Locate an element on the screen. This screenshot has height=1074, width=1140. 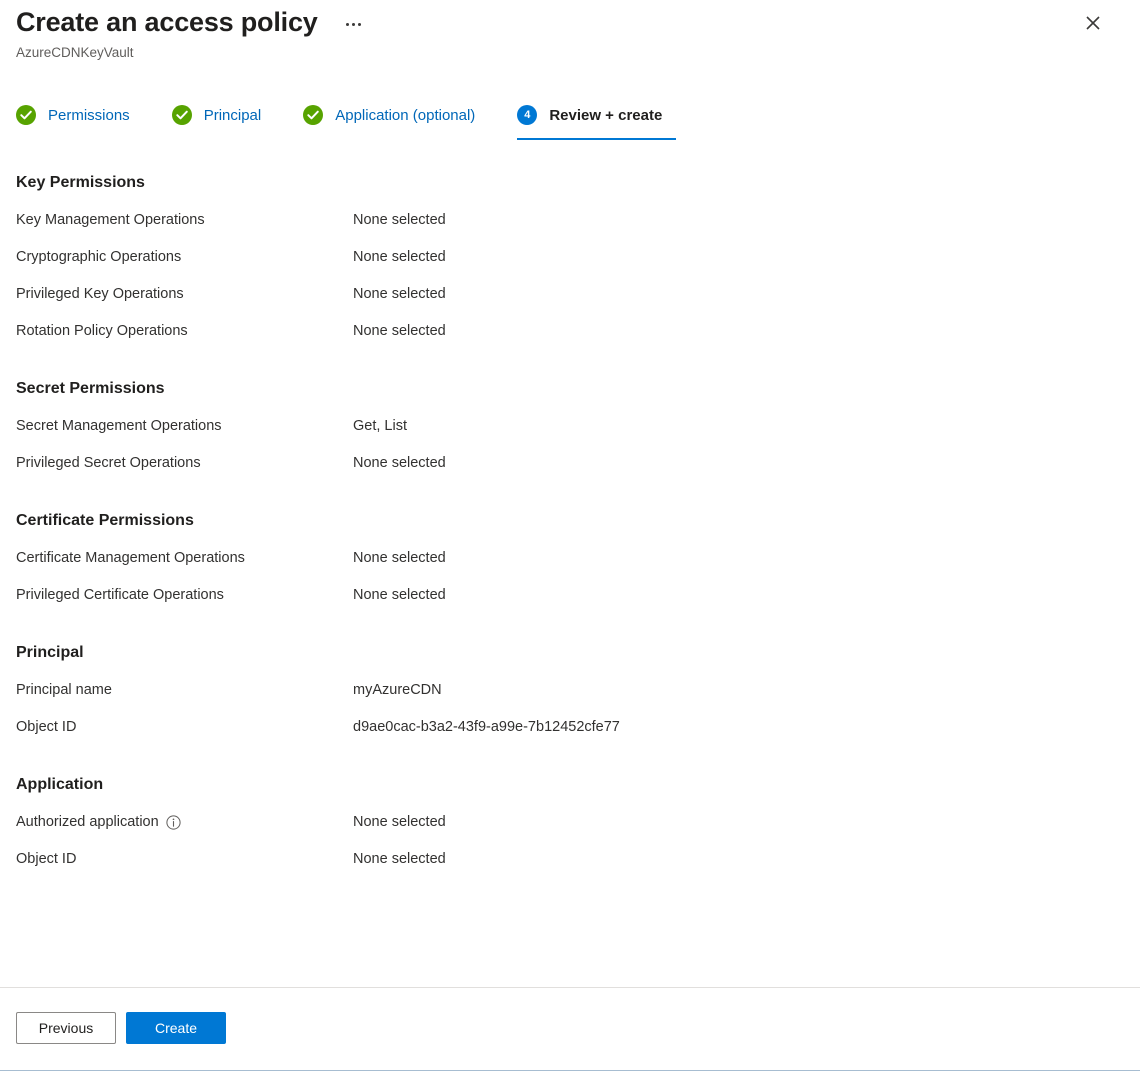
tab-application-optional: Application (optional) is located at coordinates (396, 115).